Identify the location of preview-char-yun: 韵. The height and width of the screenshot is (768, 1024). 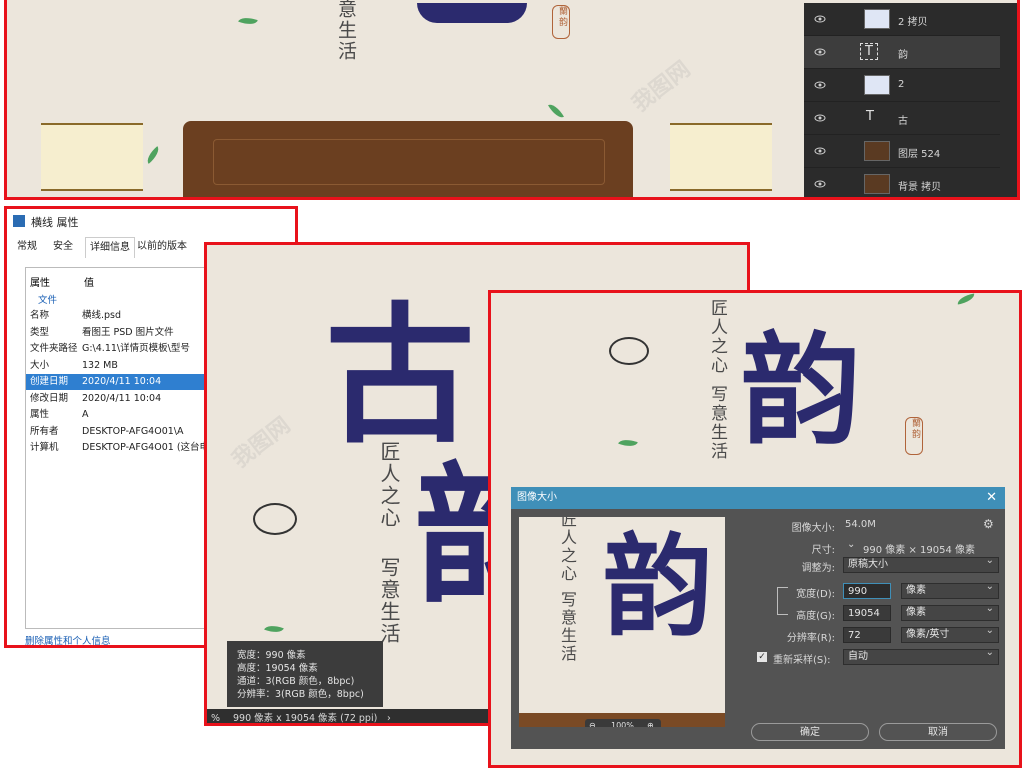
(658, 586).